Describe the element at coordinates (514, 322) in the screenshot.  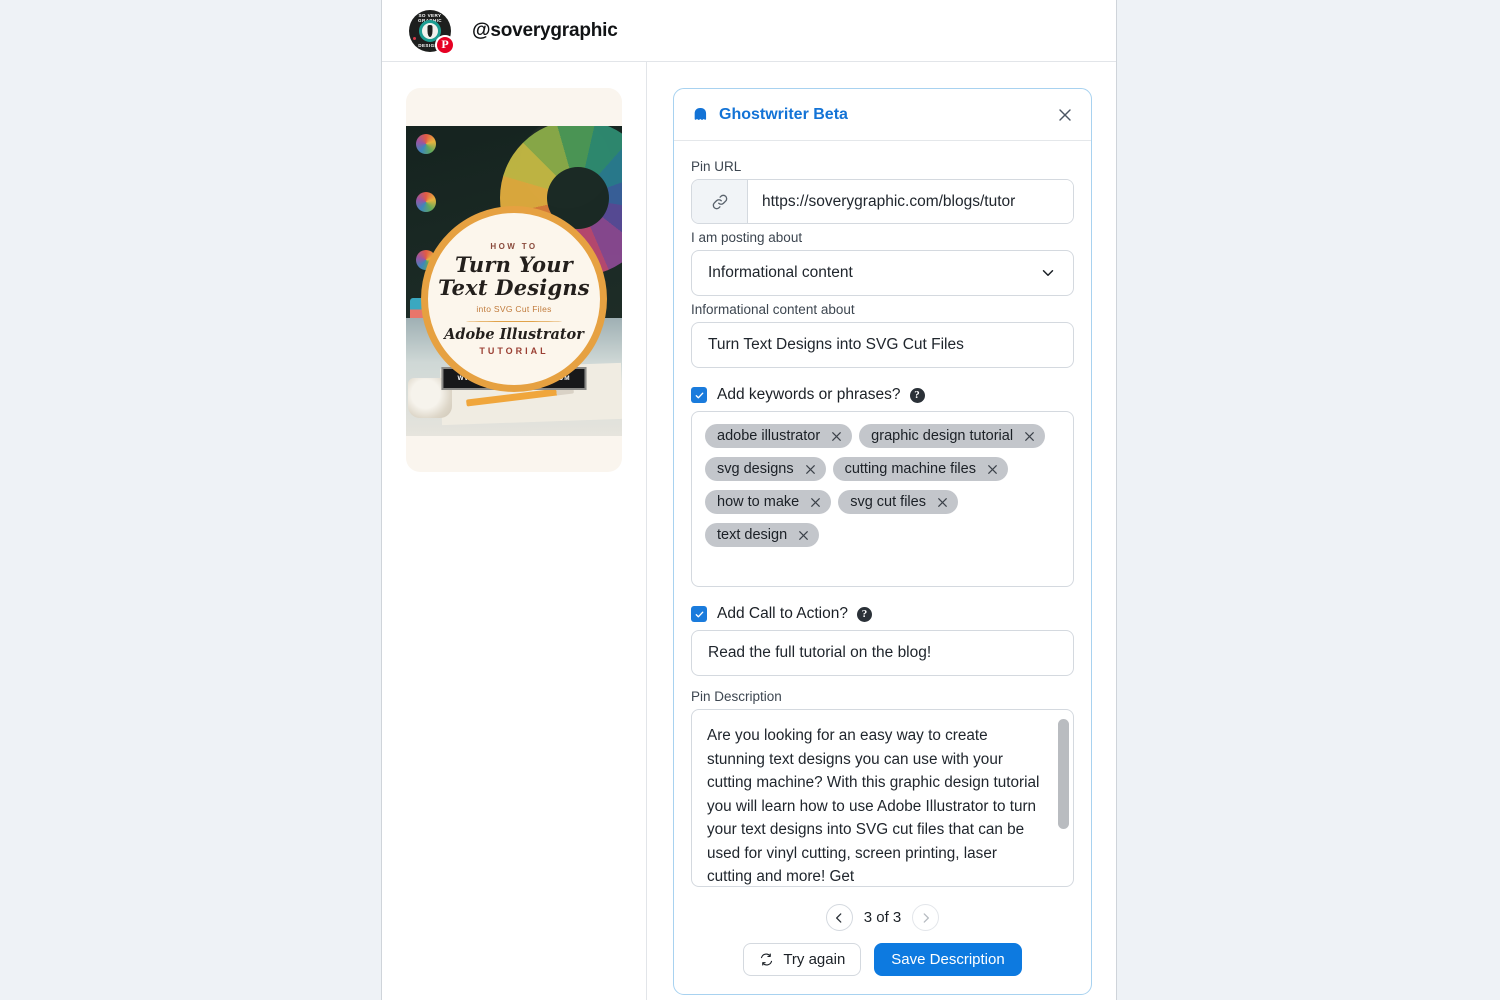
I see `pin-divider` at that location.